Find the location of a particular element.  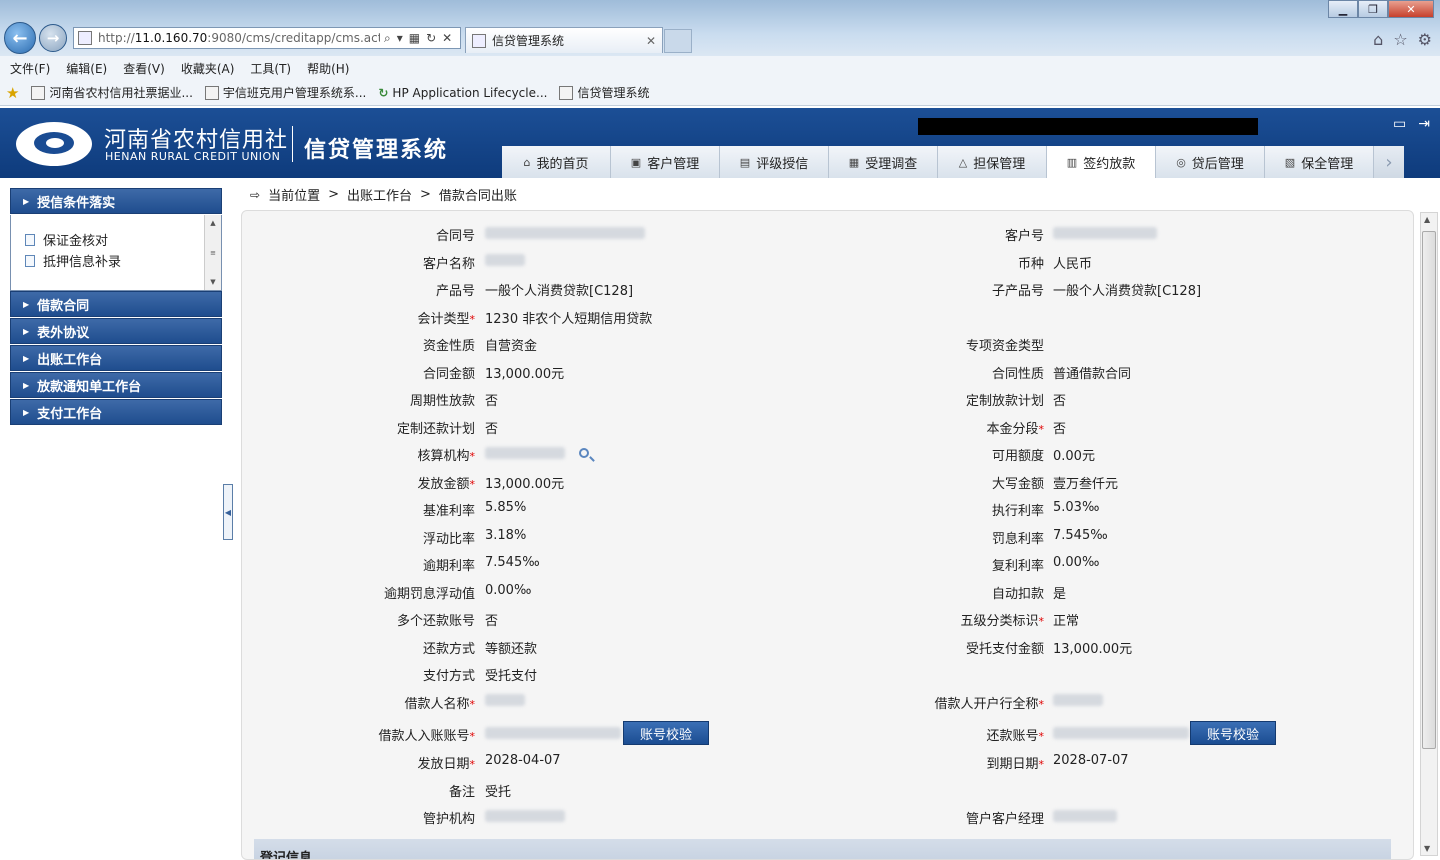

browser-tab: 信贷管理系统 ✕ is located at coordinates (564, 40).